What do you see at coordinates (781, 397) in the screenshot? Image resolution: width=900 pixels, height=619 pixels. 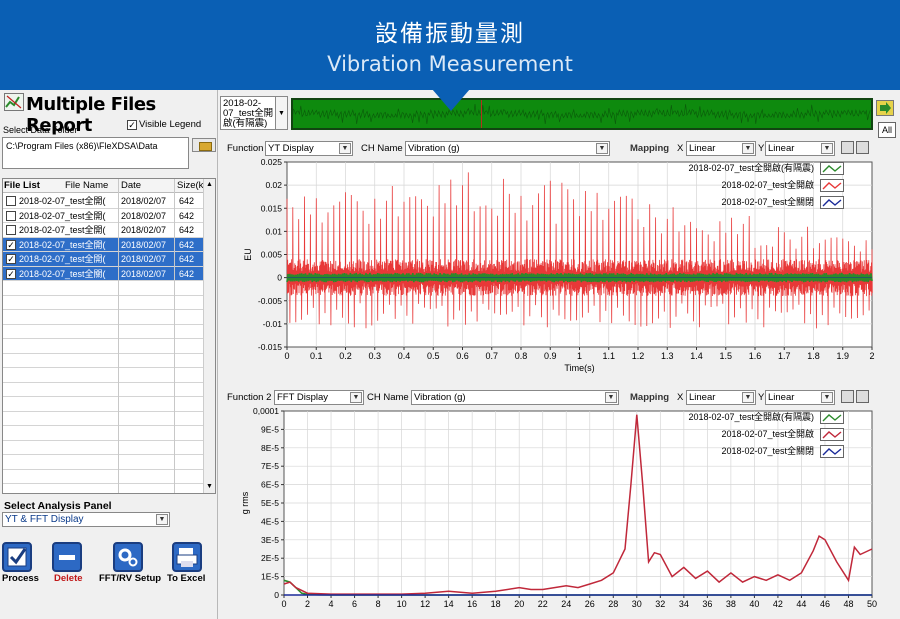 I see `mapping2-y-value: Linear` at bounding box center [781, 397].